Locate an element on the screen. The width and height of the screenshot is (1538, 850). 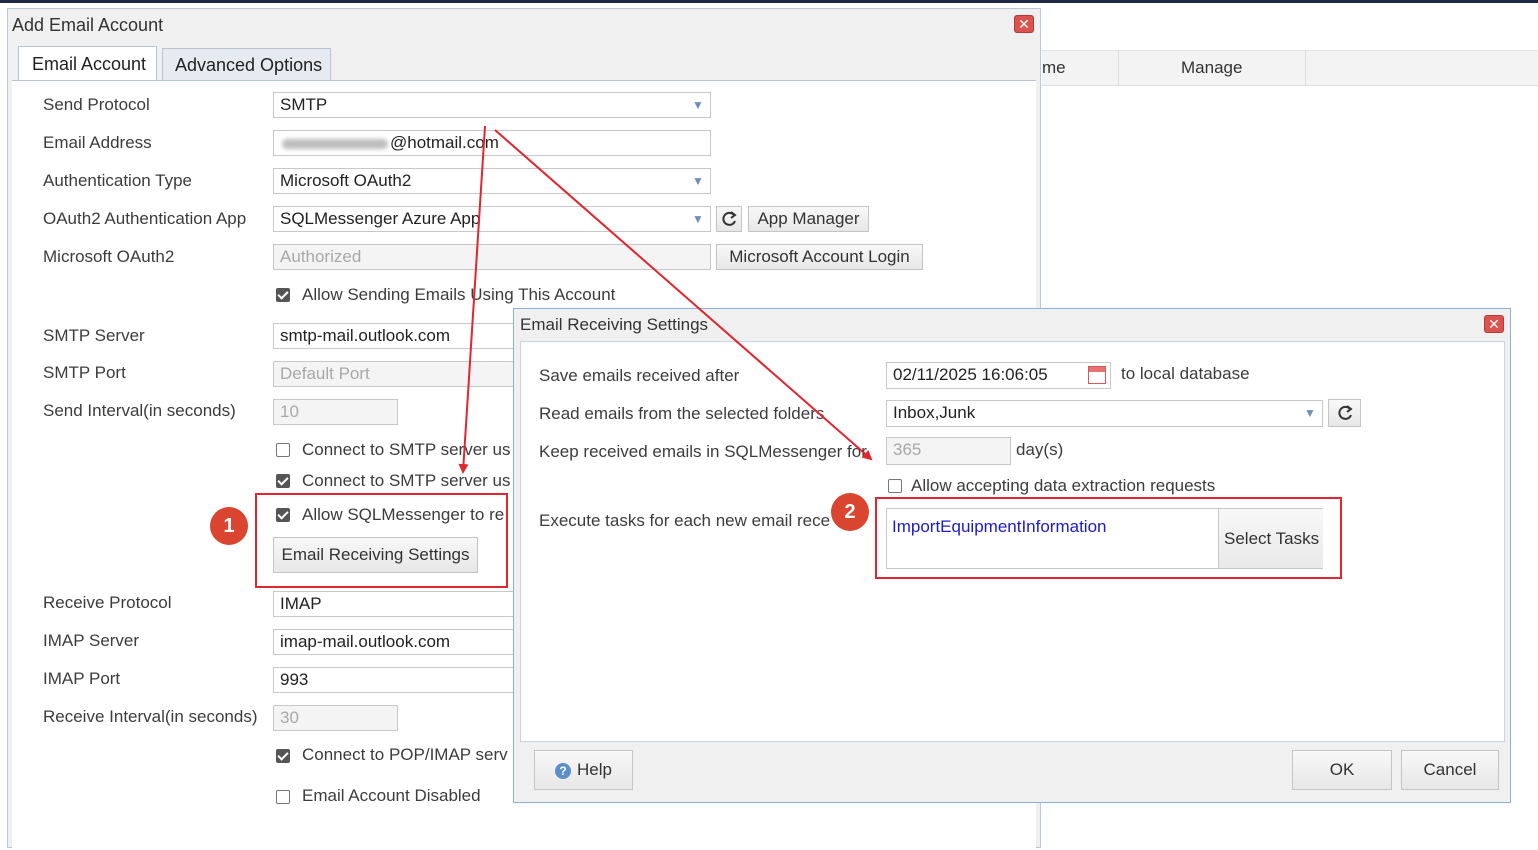
annotation-arrows is located at coordinates (665, 299).